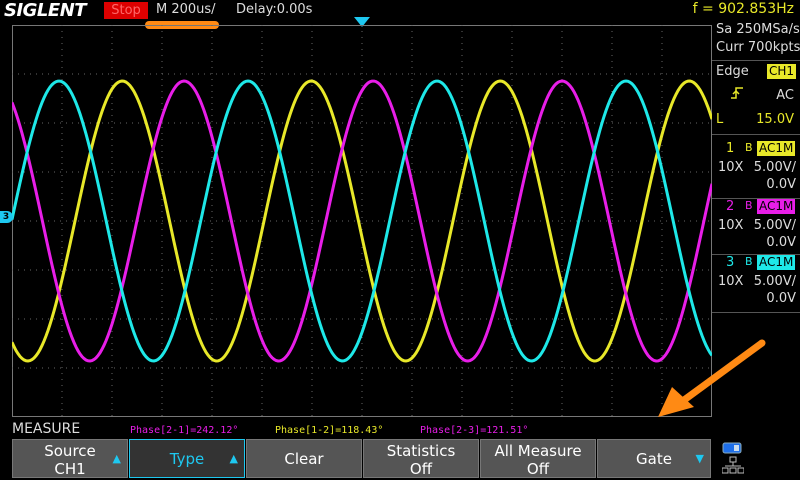 This screenshot has height=480, width=800. Describe the element at coordinates (775, 119) in the screenshot. I see `trigger-level: 15.0V` at that location.